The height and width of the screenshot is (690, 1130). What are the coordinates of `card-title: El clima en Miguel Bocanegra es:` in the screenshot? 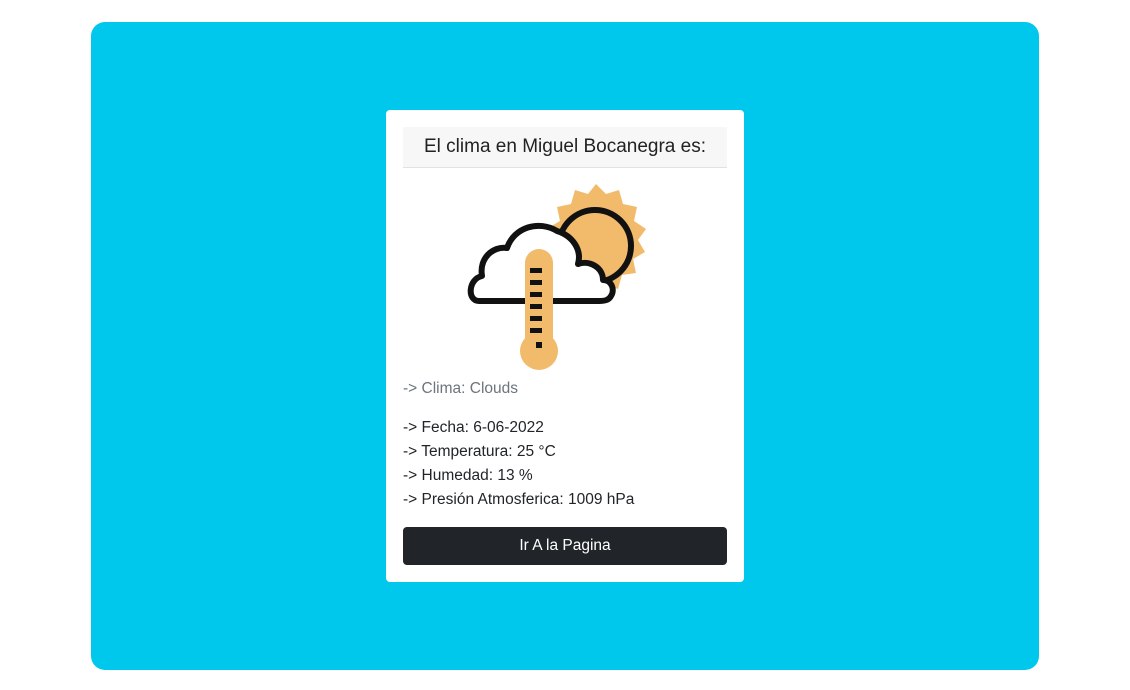 It's located at (565, 147).